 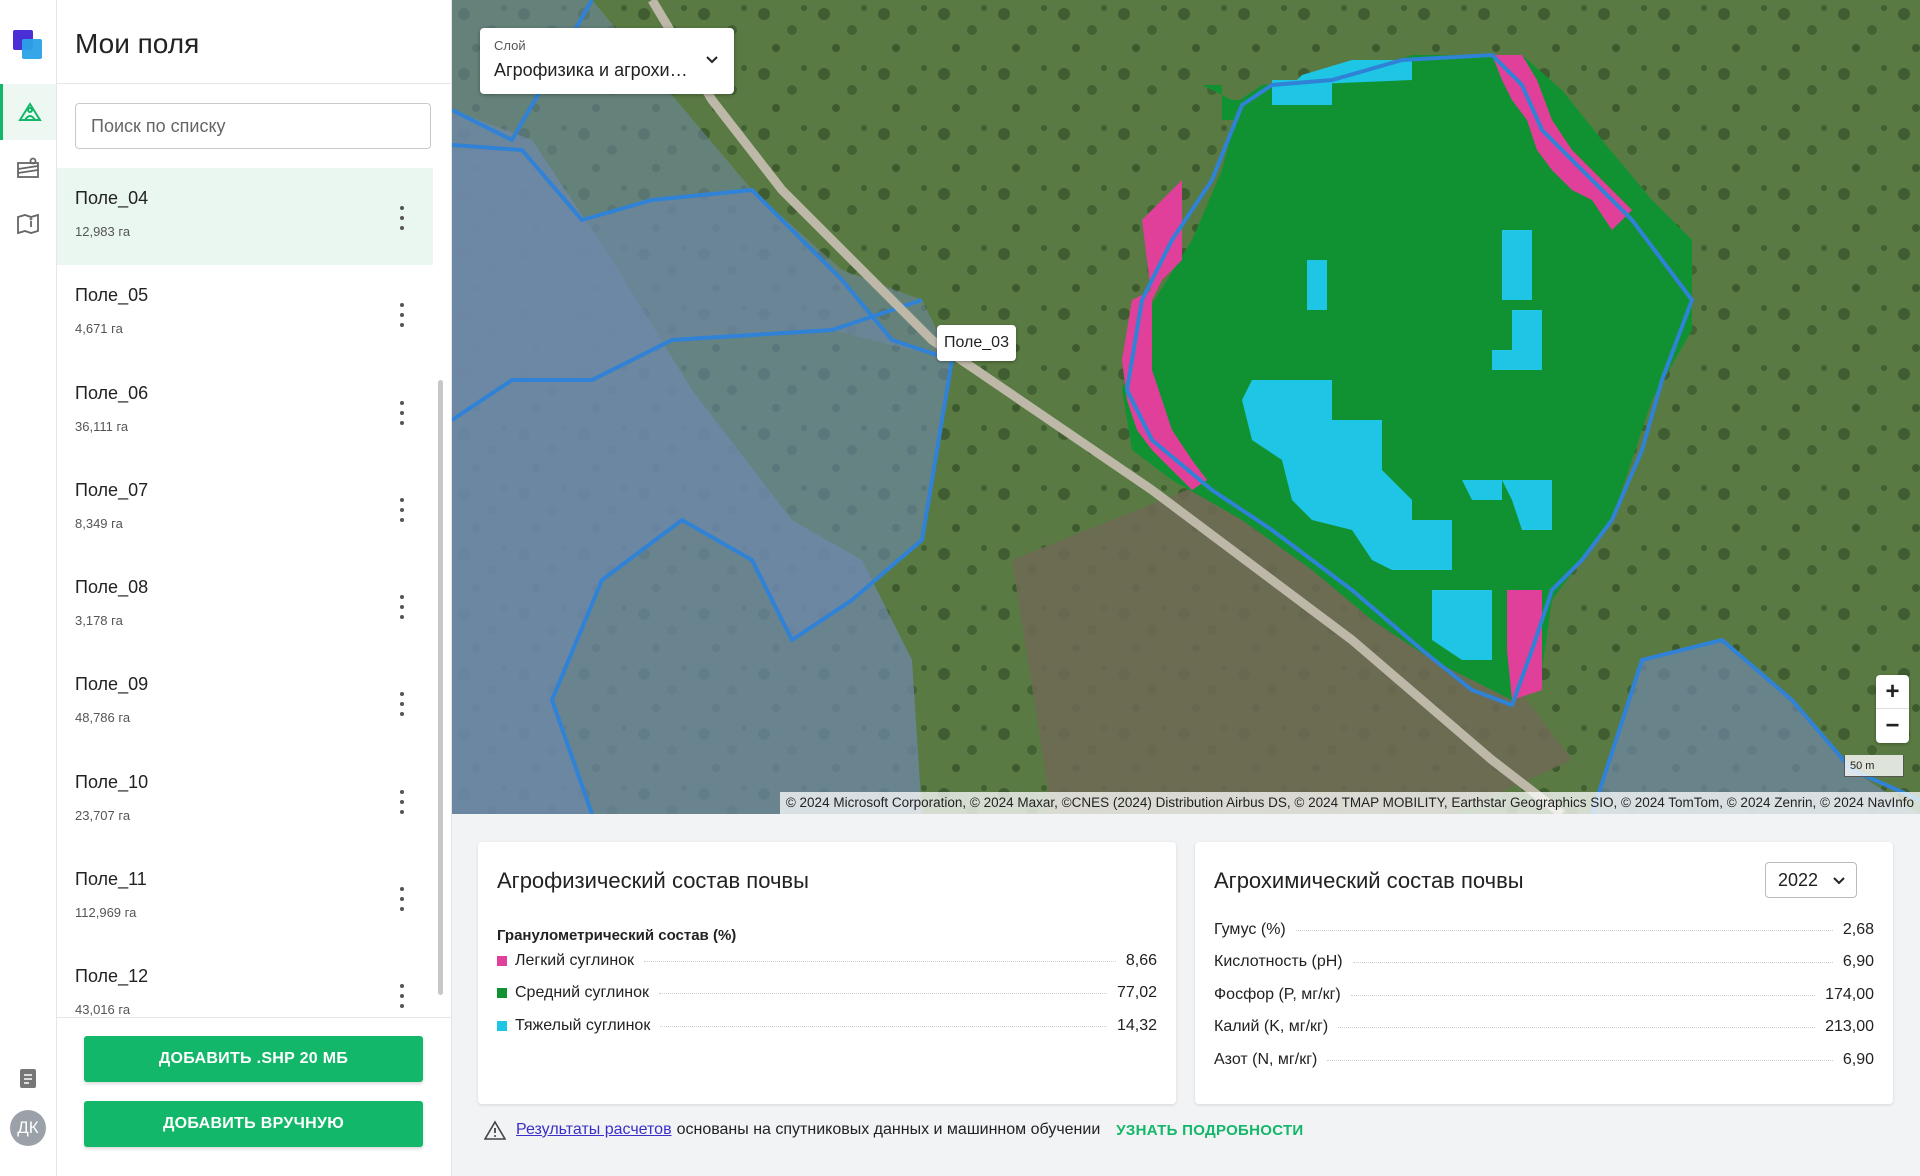 What do you see at coordinates (103, 815) in the screenshot?
I see `field-area: 23,707 га` at bounding box center [103, 815].